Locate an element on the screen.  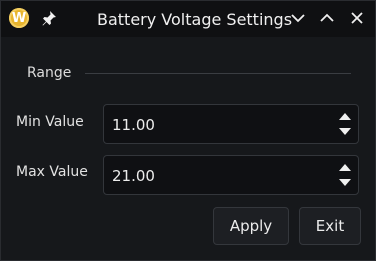
min-value-label: Min Value is located at coordinates (50, 122).